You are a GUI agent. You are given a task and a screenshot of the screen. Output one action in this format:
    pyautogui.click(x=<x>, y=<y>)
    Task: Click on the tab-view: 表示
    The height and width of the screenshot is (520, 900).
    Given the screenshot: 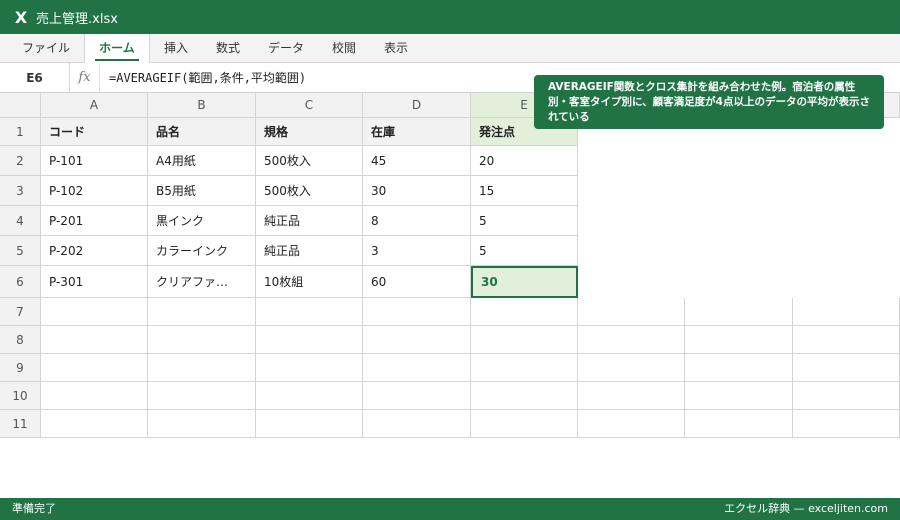 What is the action you would take?
    pyautogui.click(x=396, y=48)
    